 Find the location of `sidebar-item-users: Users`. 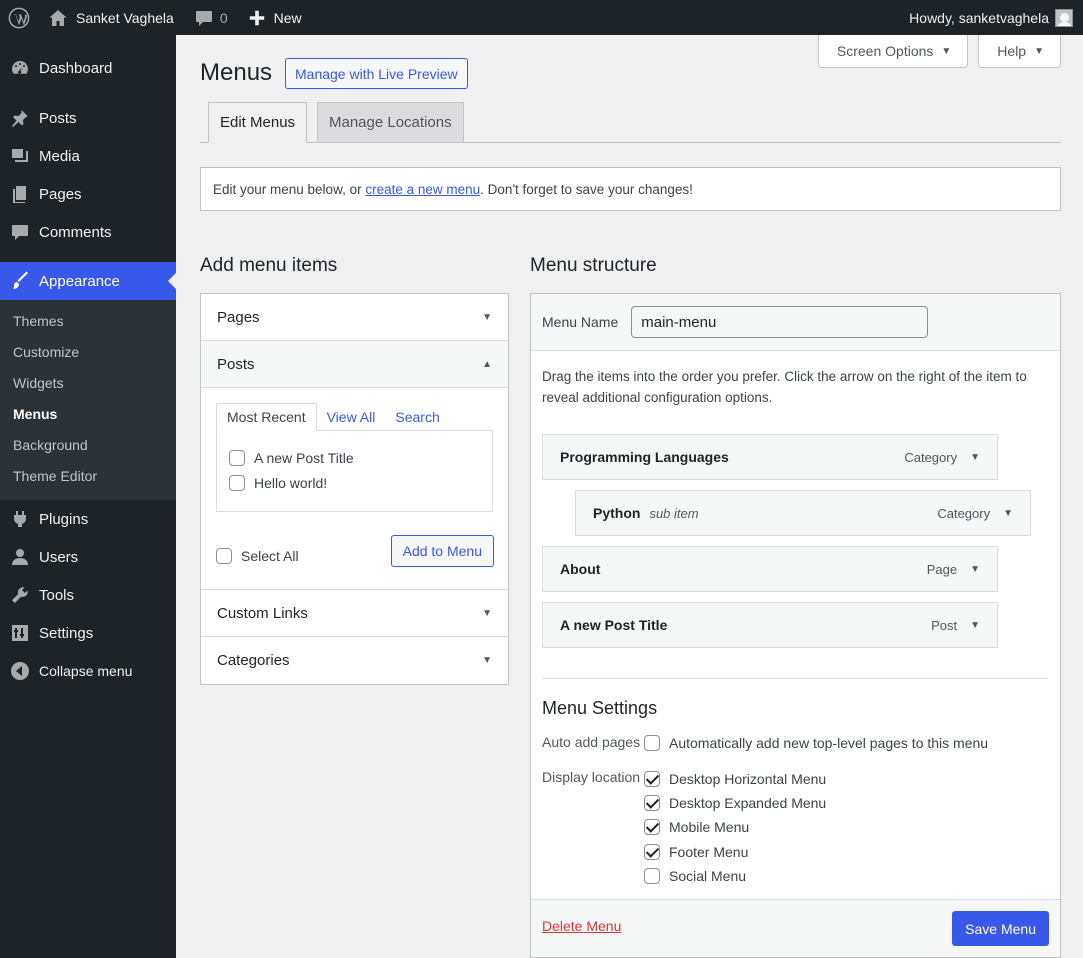

sidebar-item-users: Users is located at coordinates (88, 557).